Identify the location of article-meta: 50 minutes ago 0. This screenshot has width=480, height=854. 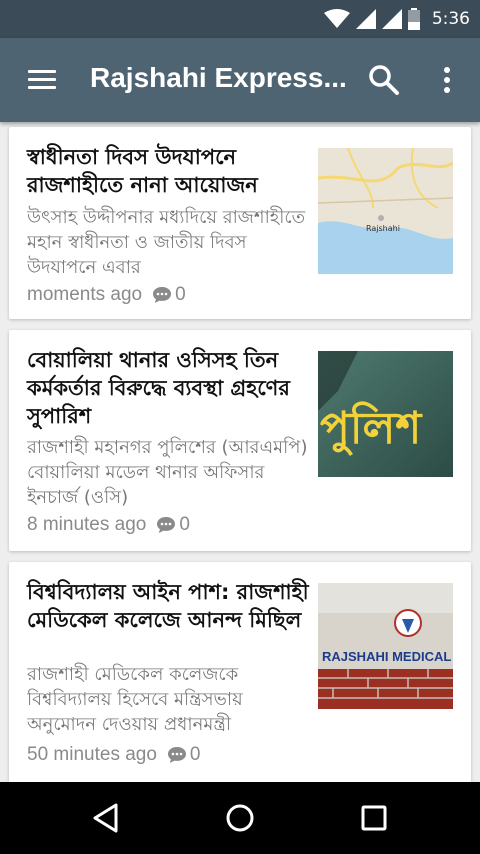
(114, 755).